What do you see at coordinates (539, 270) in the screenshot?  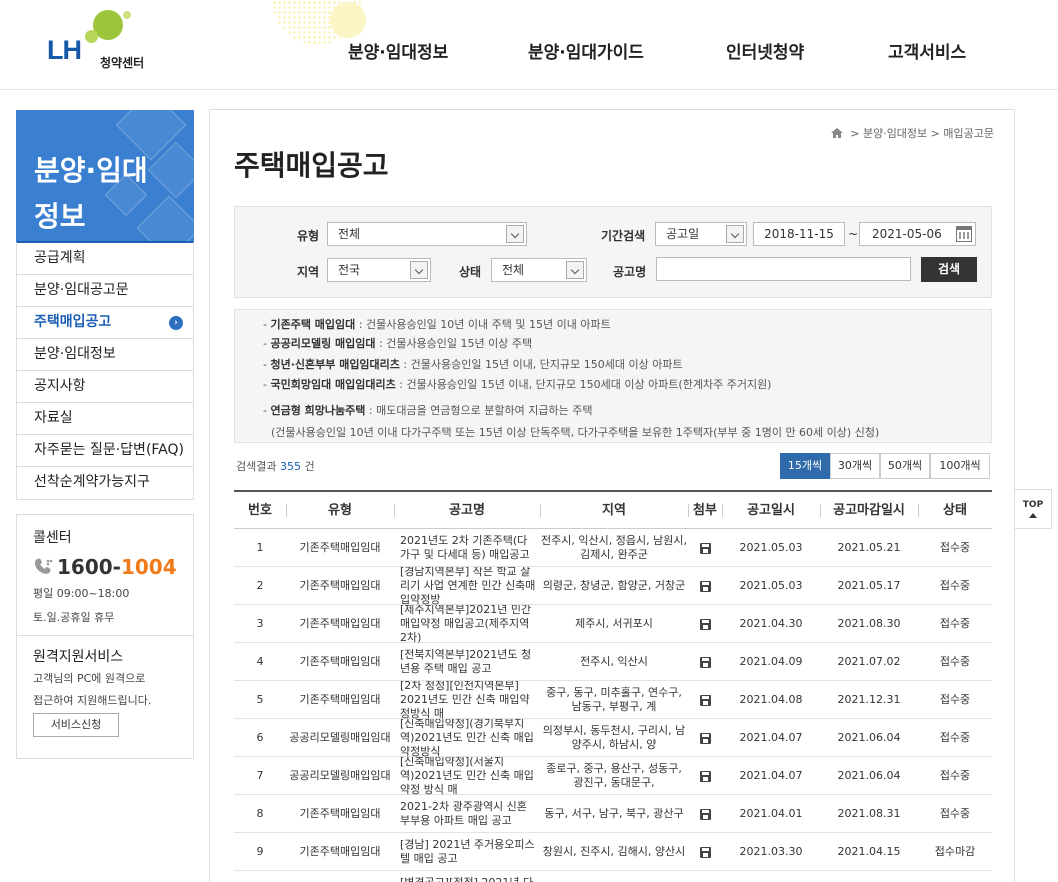 I see `status-select: 전체` at bounding box center [539, 270].